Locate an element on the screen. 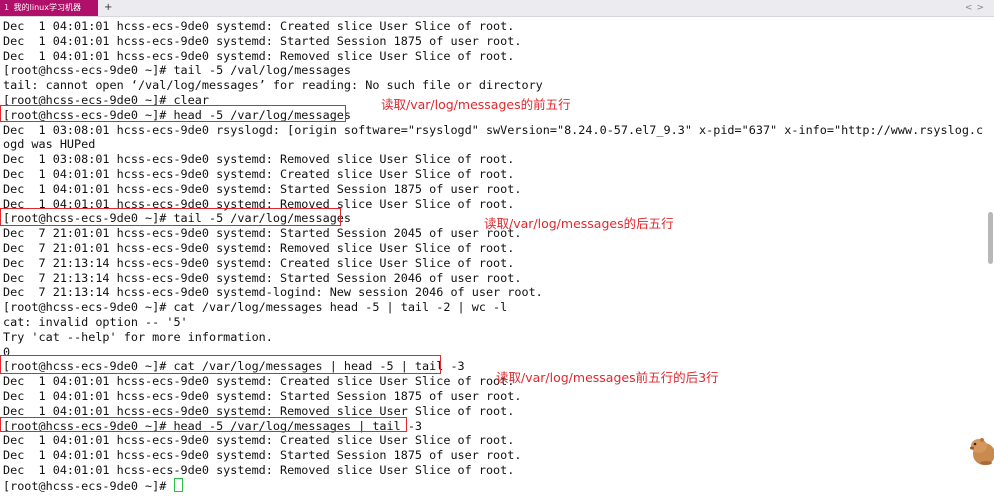 The image size is (994, 500). highlight-head-command is located at coordinates (173, 113).